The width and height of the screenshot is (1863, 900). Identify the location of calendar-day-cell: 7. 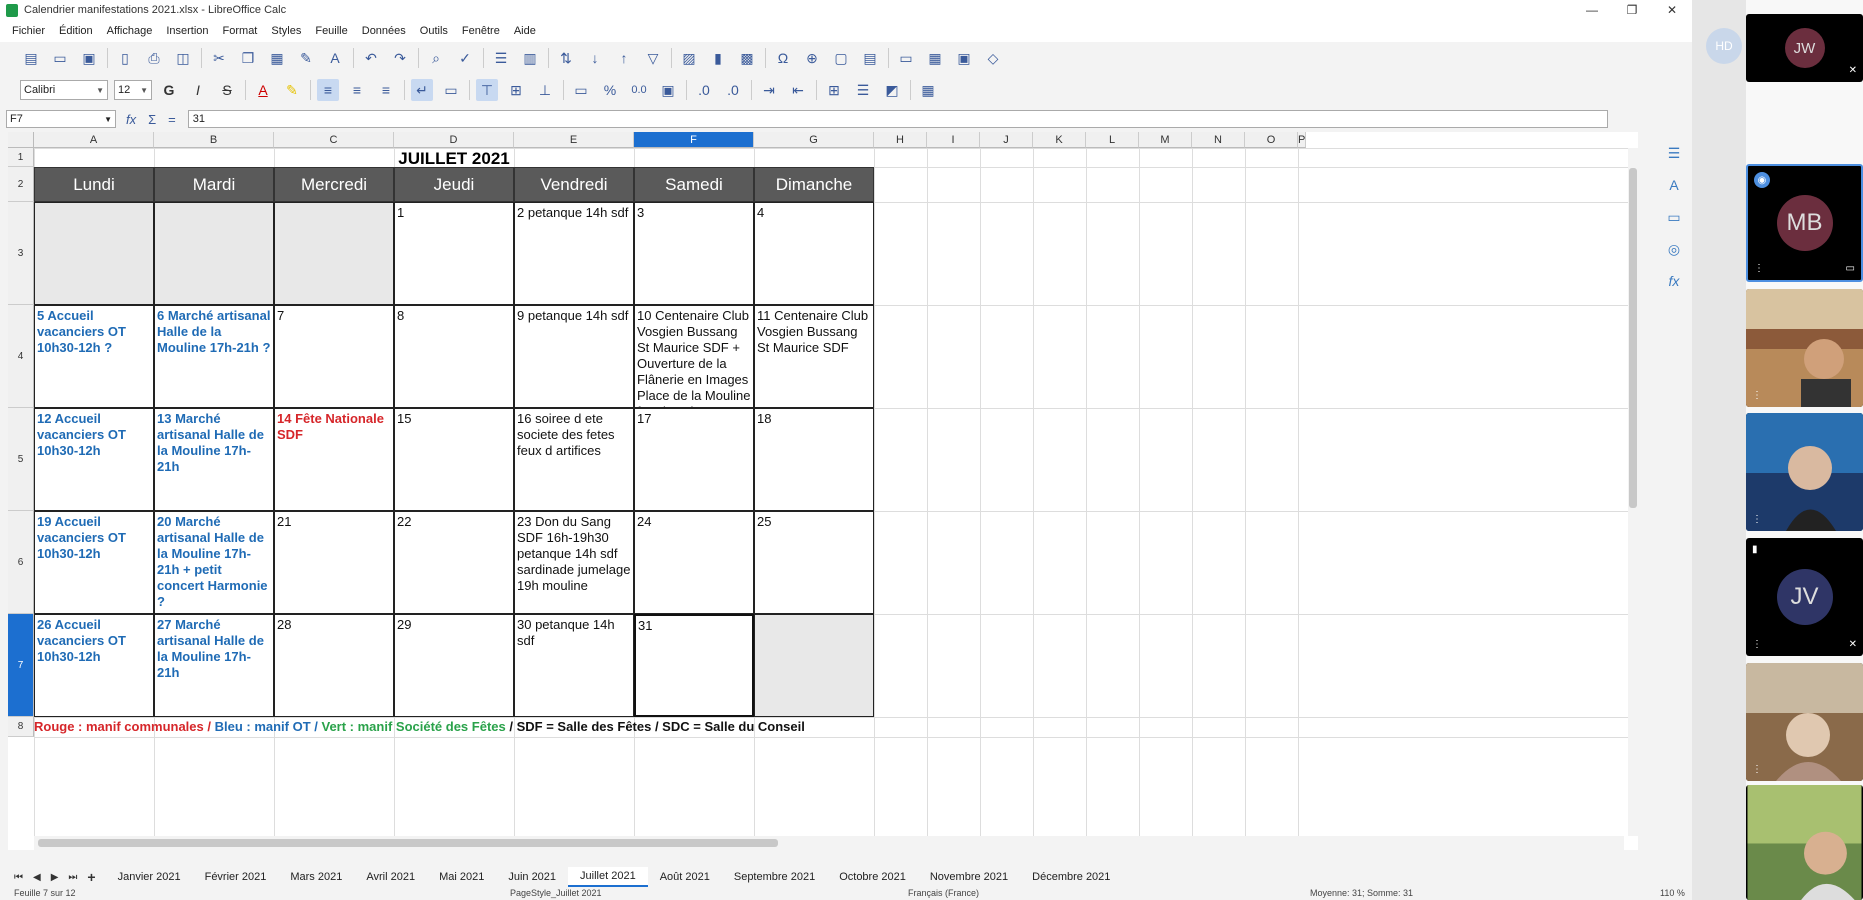
(334, 356).